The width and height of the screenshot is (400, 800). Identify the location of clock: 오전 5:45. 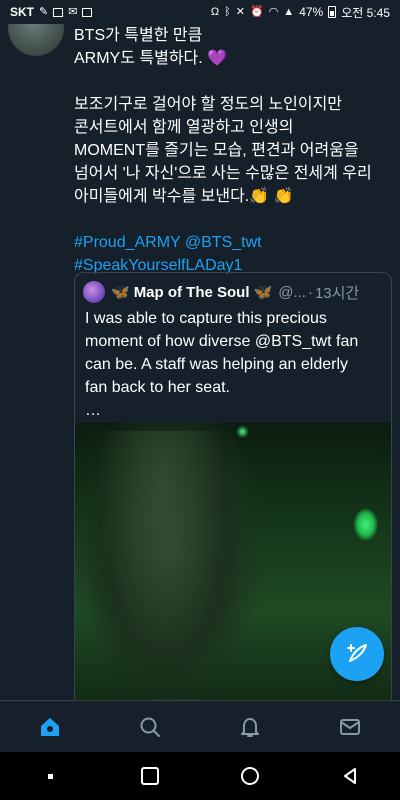
(365, 12).